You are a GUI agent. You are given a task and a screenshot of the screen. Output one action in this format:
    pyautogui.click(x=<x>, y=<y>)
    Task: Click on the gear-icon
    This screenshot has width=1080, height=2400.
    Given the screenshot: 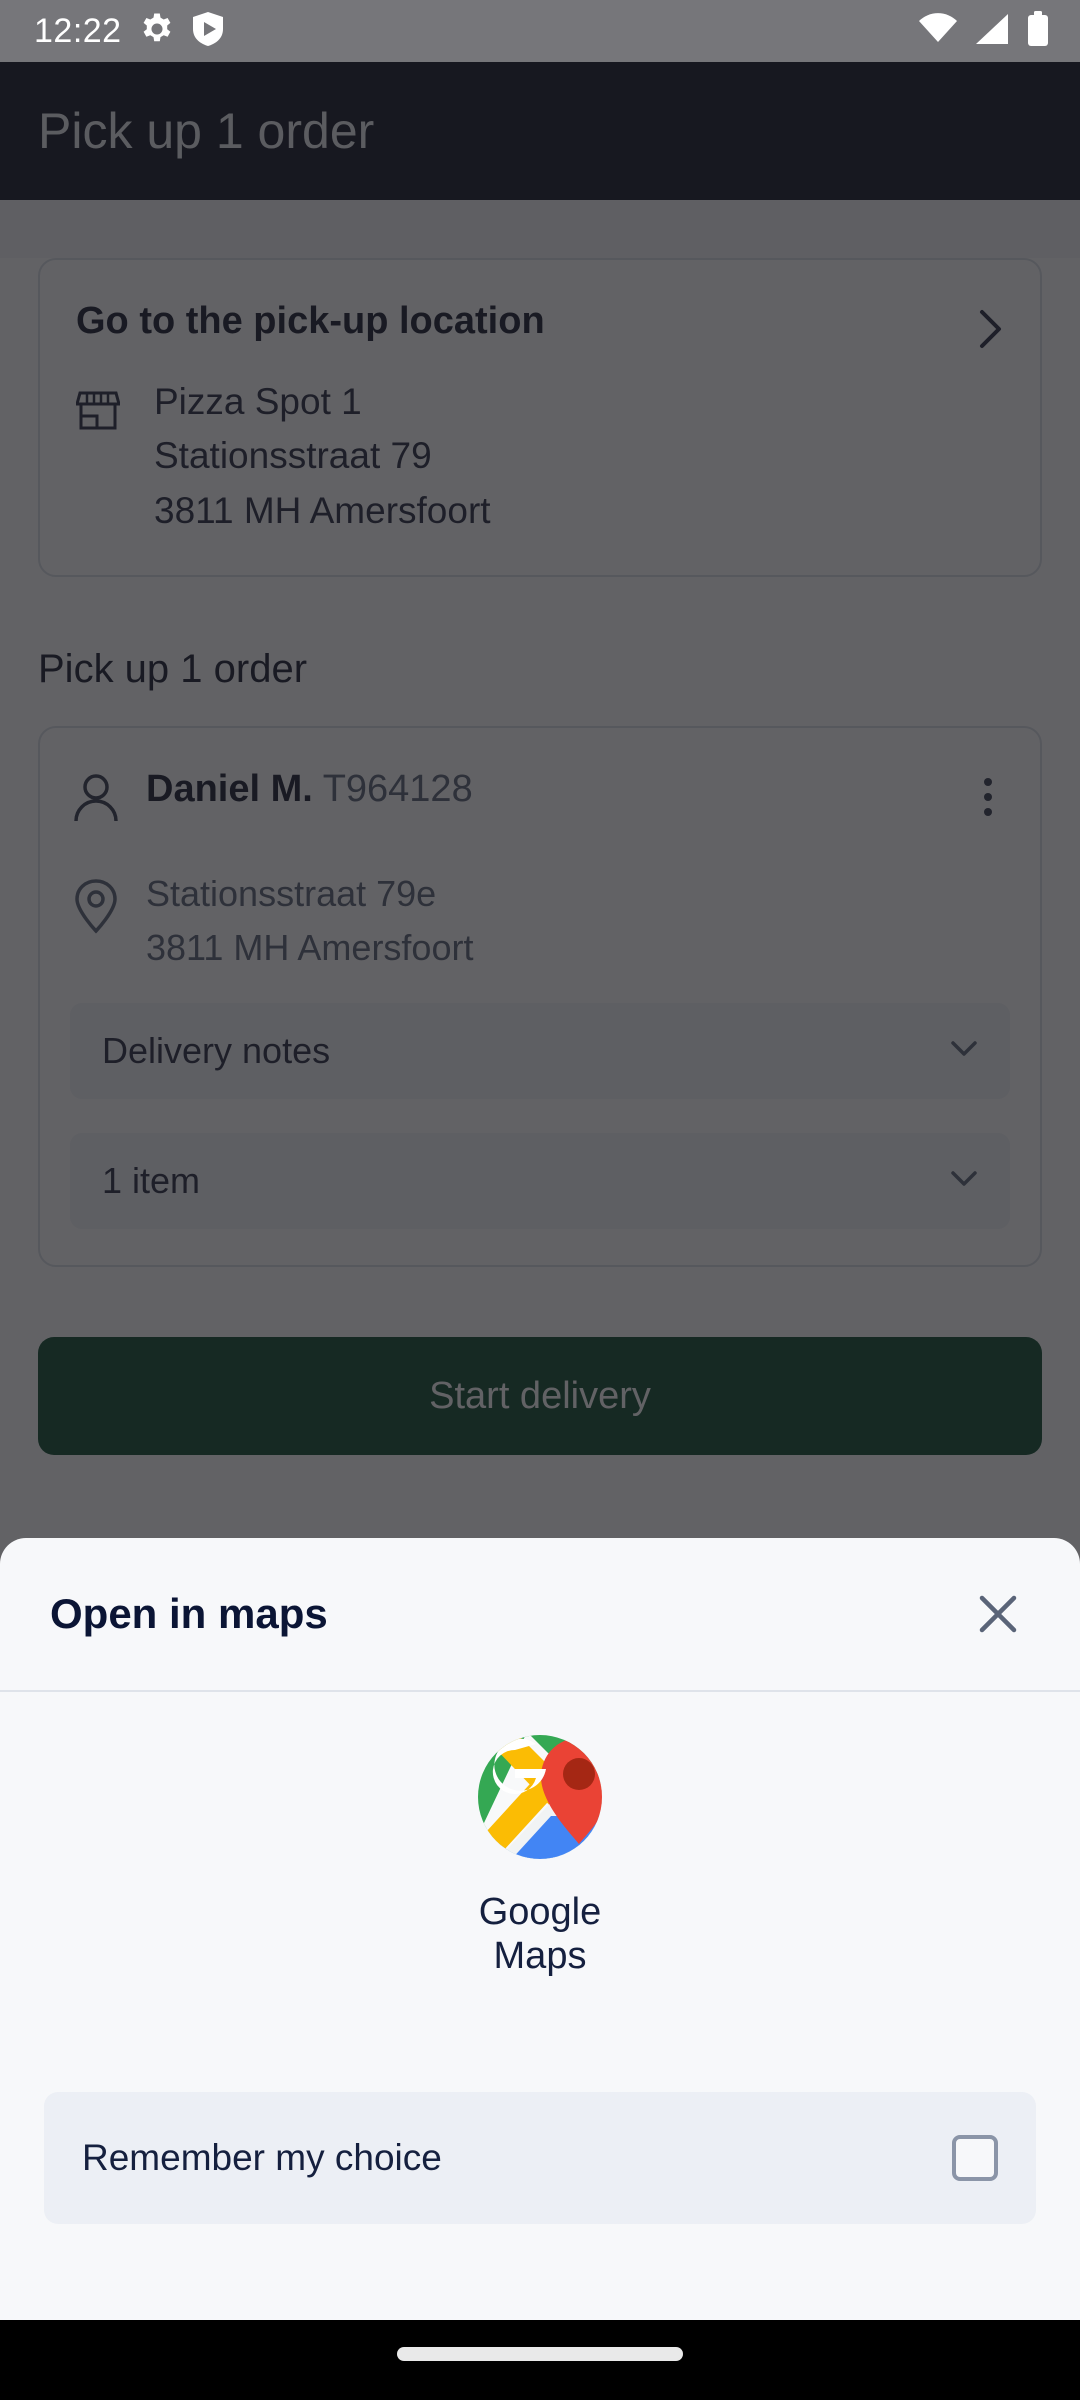 What is the action you would take?
    pyautogui.click(x=157, y=31)
    